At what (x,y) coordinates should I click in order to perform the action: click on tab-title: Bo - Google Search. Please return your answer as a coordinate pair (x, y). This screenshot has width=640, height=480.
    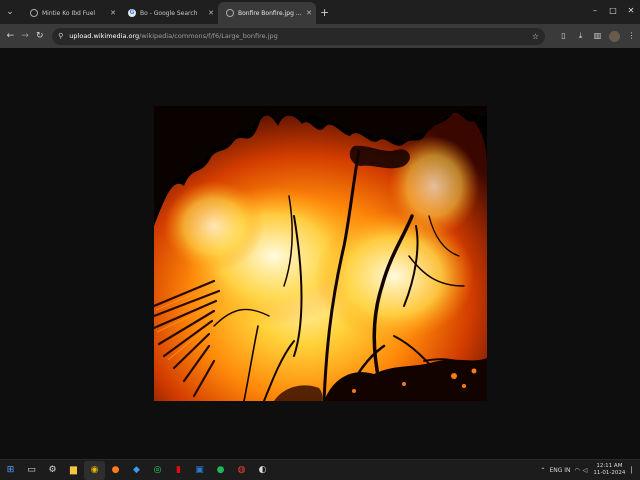
    Looking at the image, I should click on (169, 13).